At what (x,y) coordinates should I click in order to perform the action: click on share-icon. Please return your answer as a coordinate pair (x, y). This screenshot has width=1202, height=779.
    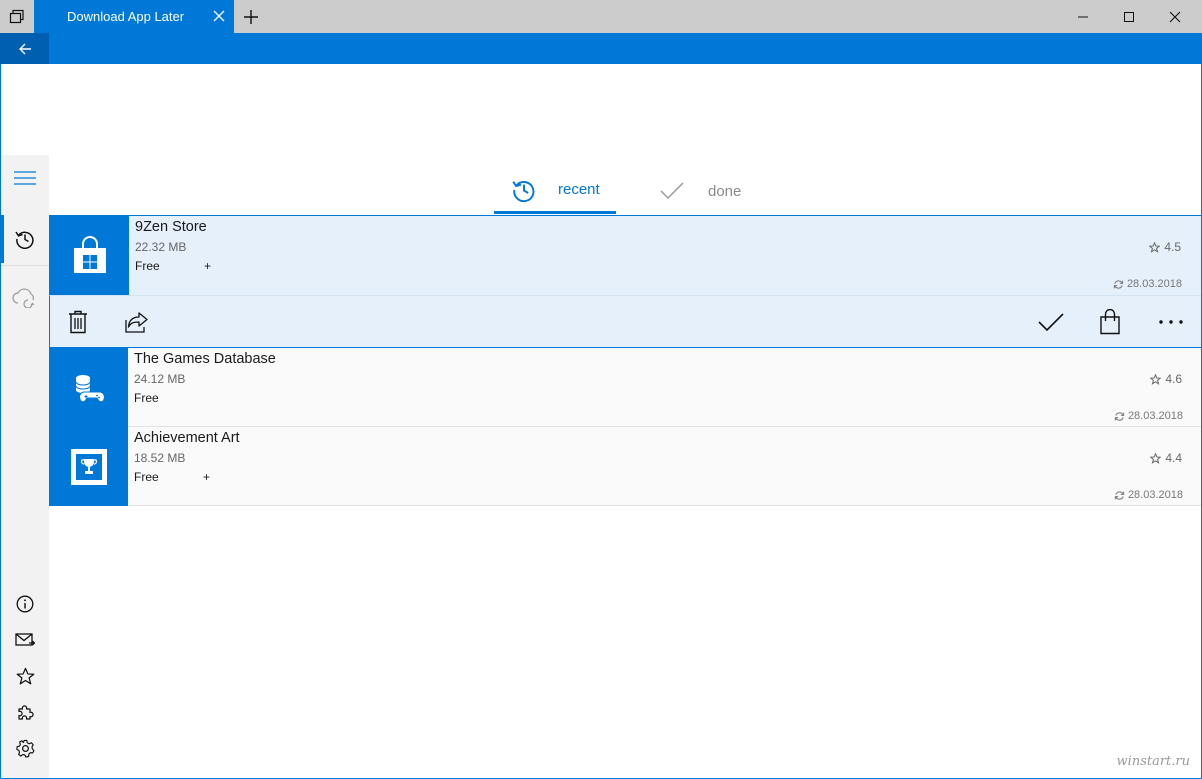
    Looking at the image, I should click on (138, 322).